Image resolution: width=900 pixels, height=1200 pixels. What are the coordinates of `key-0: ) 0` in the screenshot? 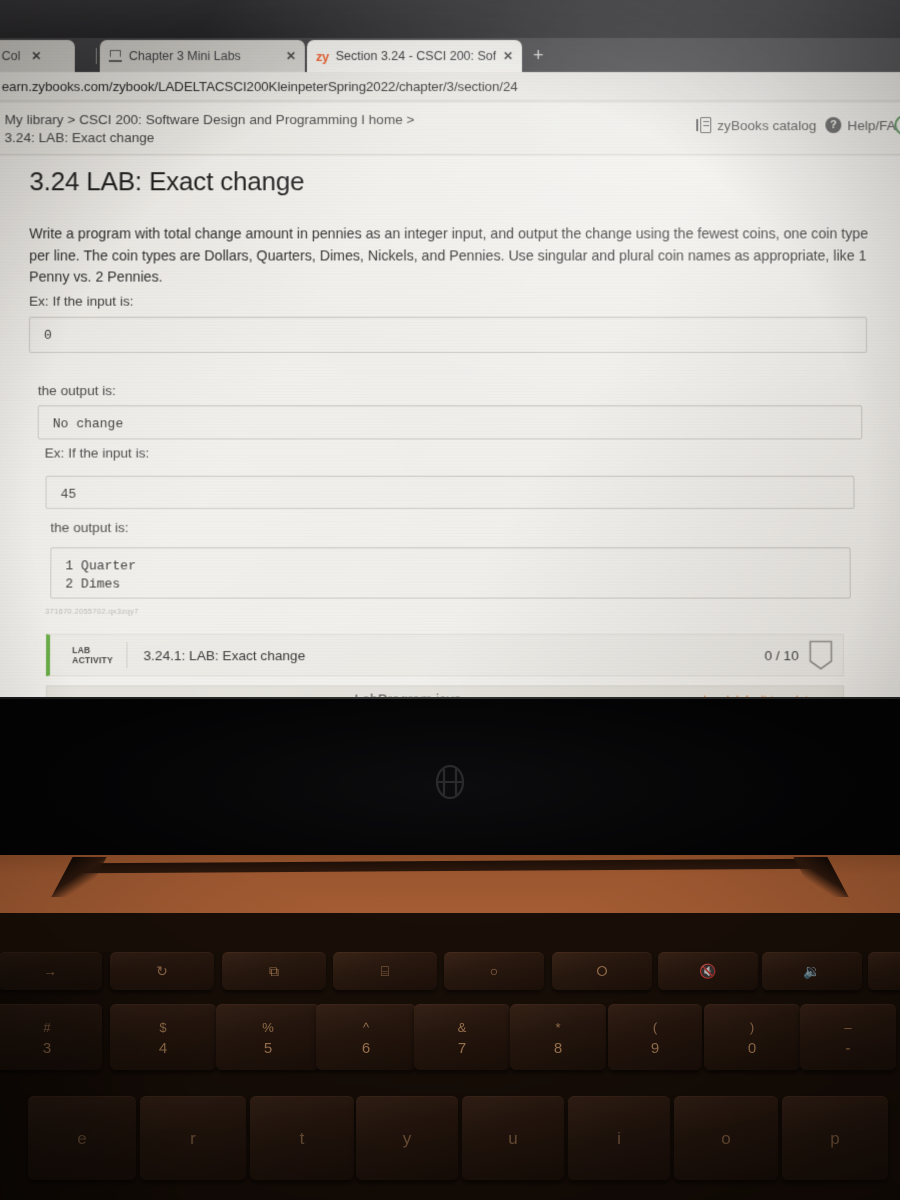 It's located at (752, 1037).